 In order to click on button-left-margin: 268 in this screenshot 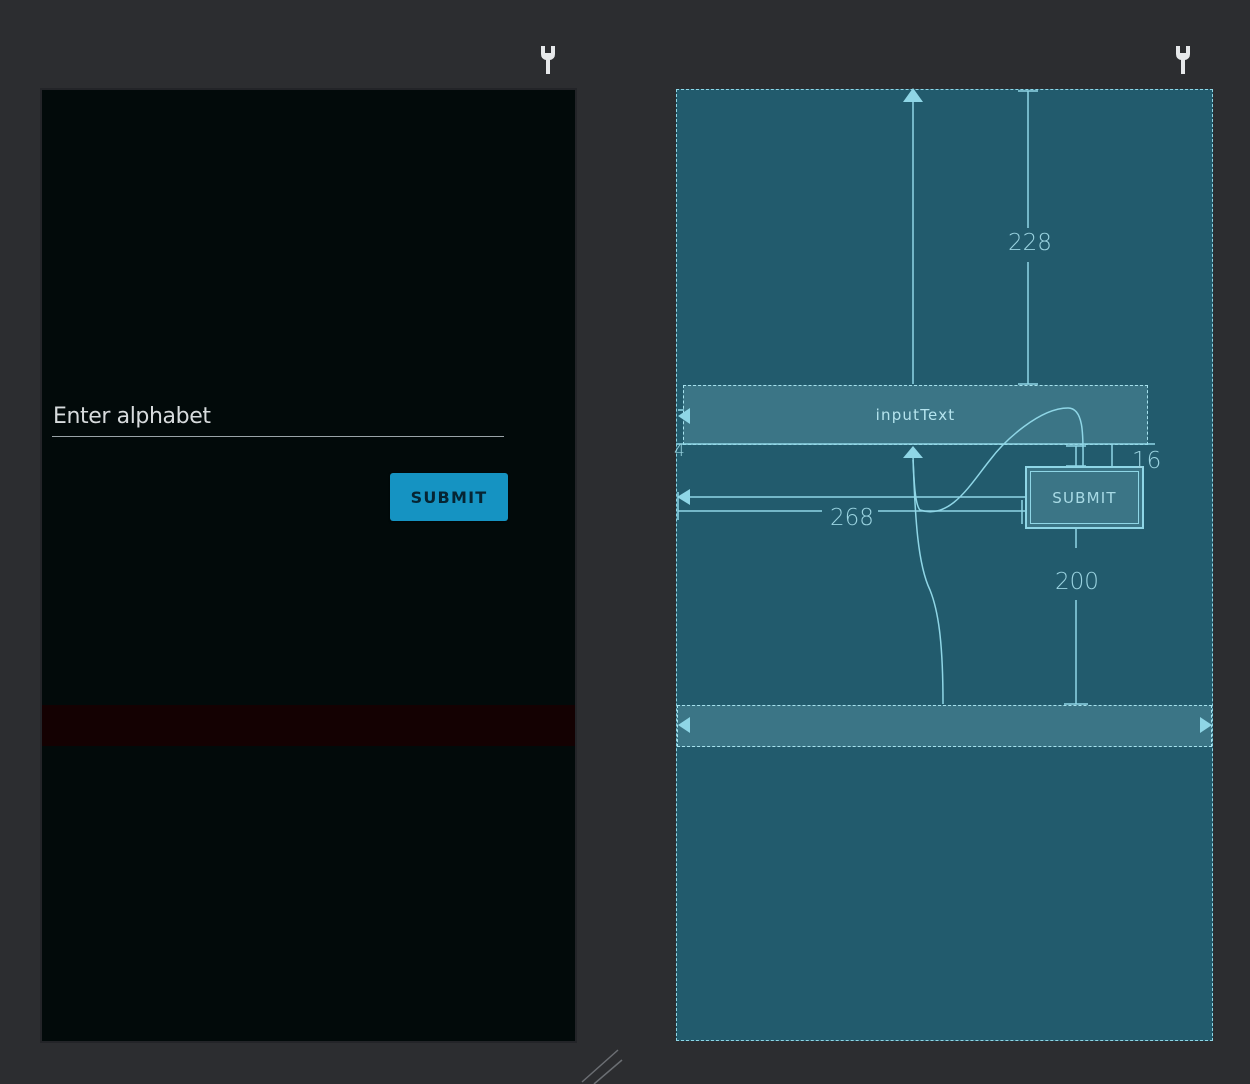, I will do `click(852, 518)`.